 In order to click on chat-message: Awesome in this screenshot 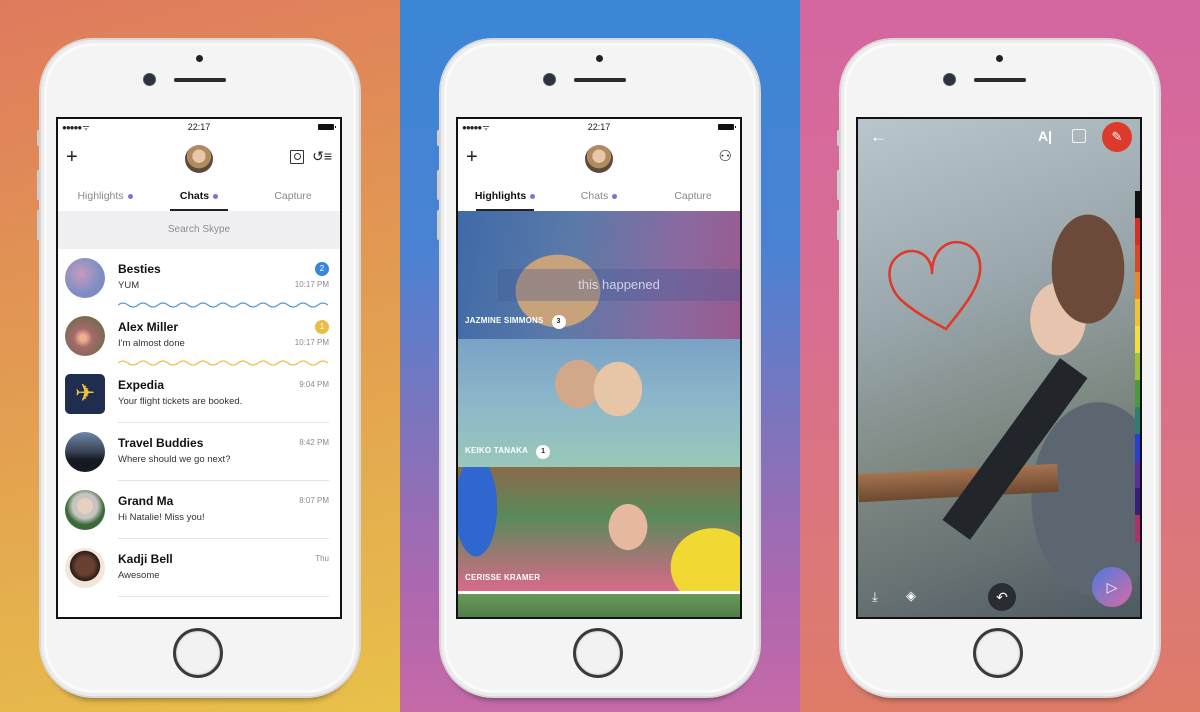, I will do `click(139, 575)`.